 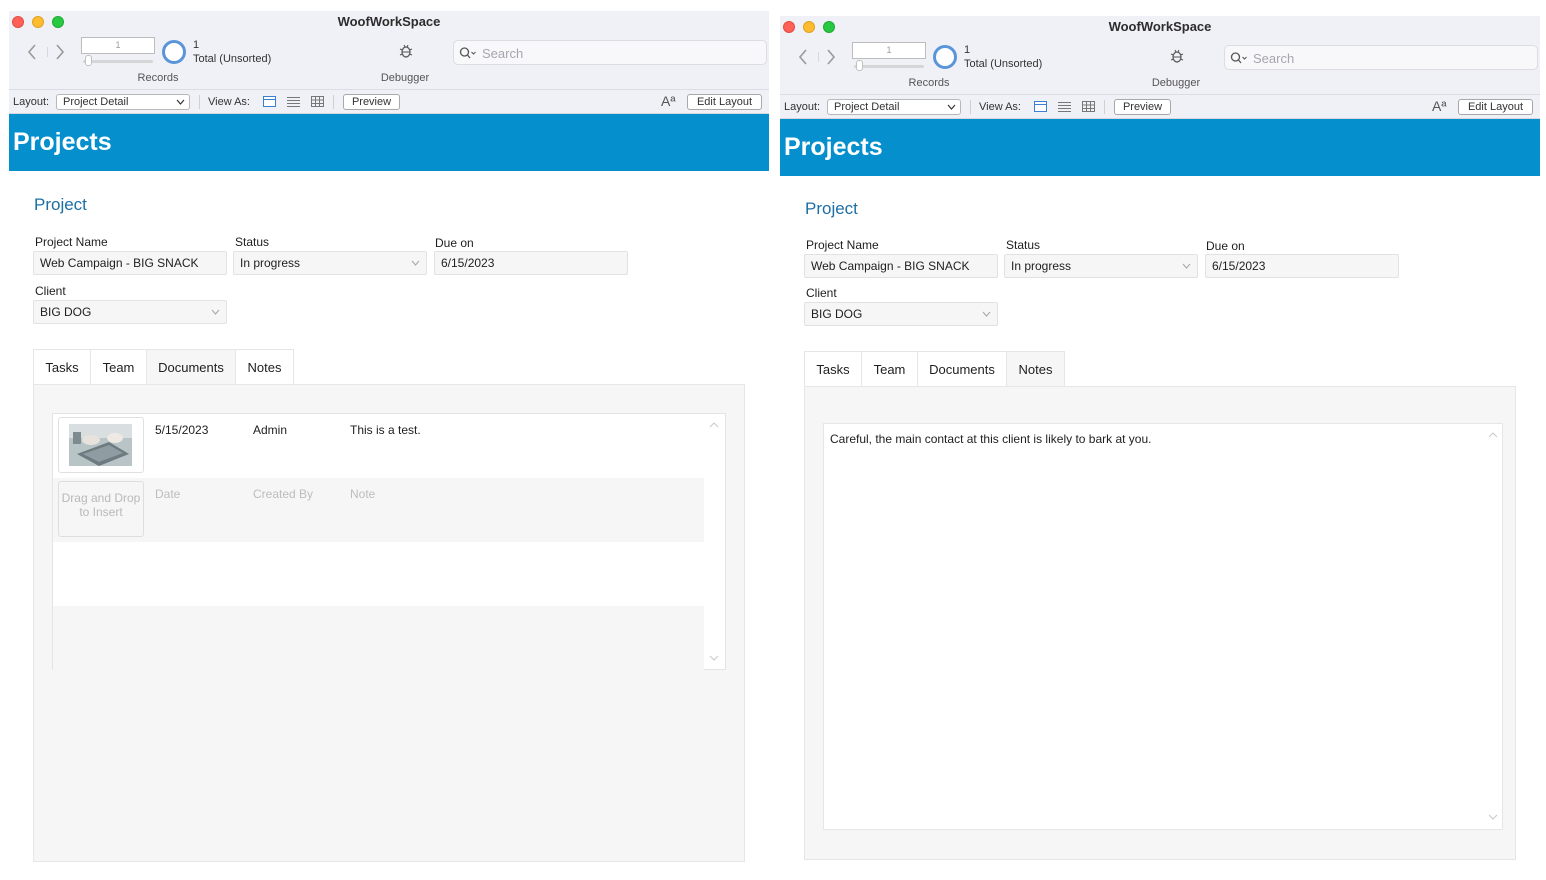 I want to click on date-placeholder: Date, so click(x=168, y=494).